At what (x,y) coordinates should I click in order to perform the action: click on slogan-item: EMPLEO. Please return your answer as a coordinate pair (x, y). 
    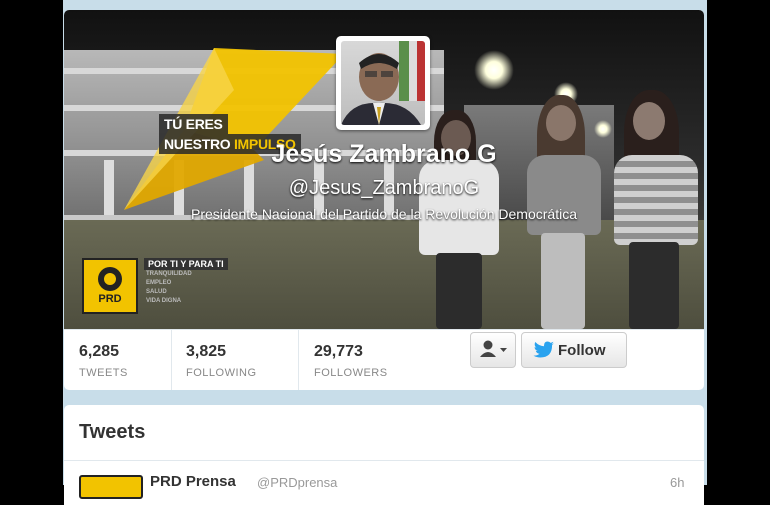
    Looking at the image, I should click on (159, 283).